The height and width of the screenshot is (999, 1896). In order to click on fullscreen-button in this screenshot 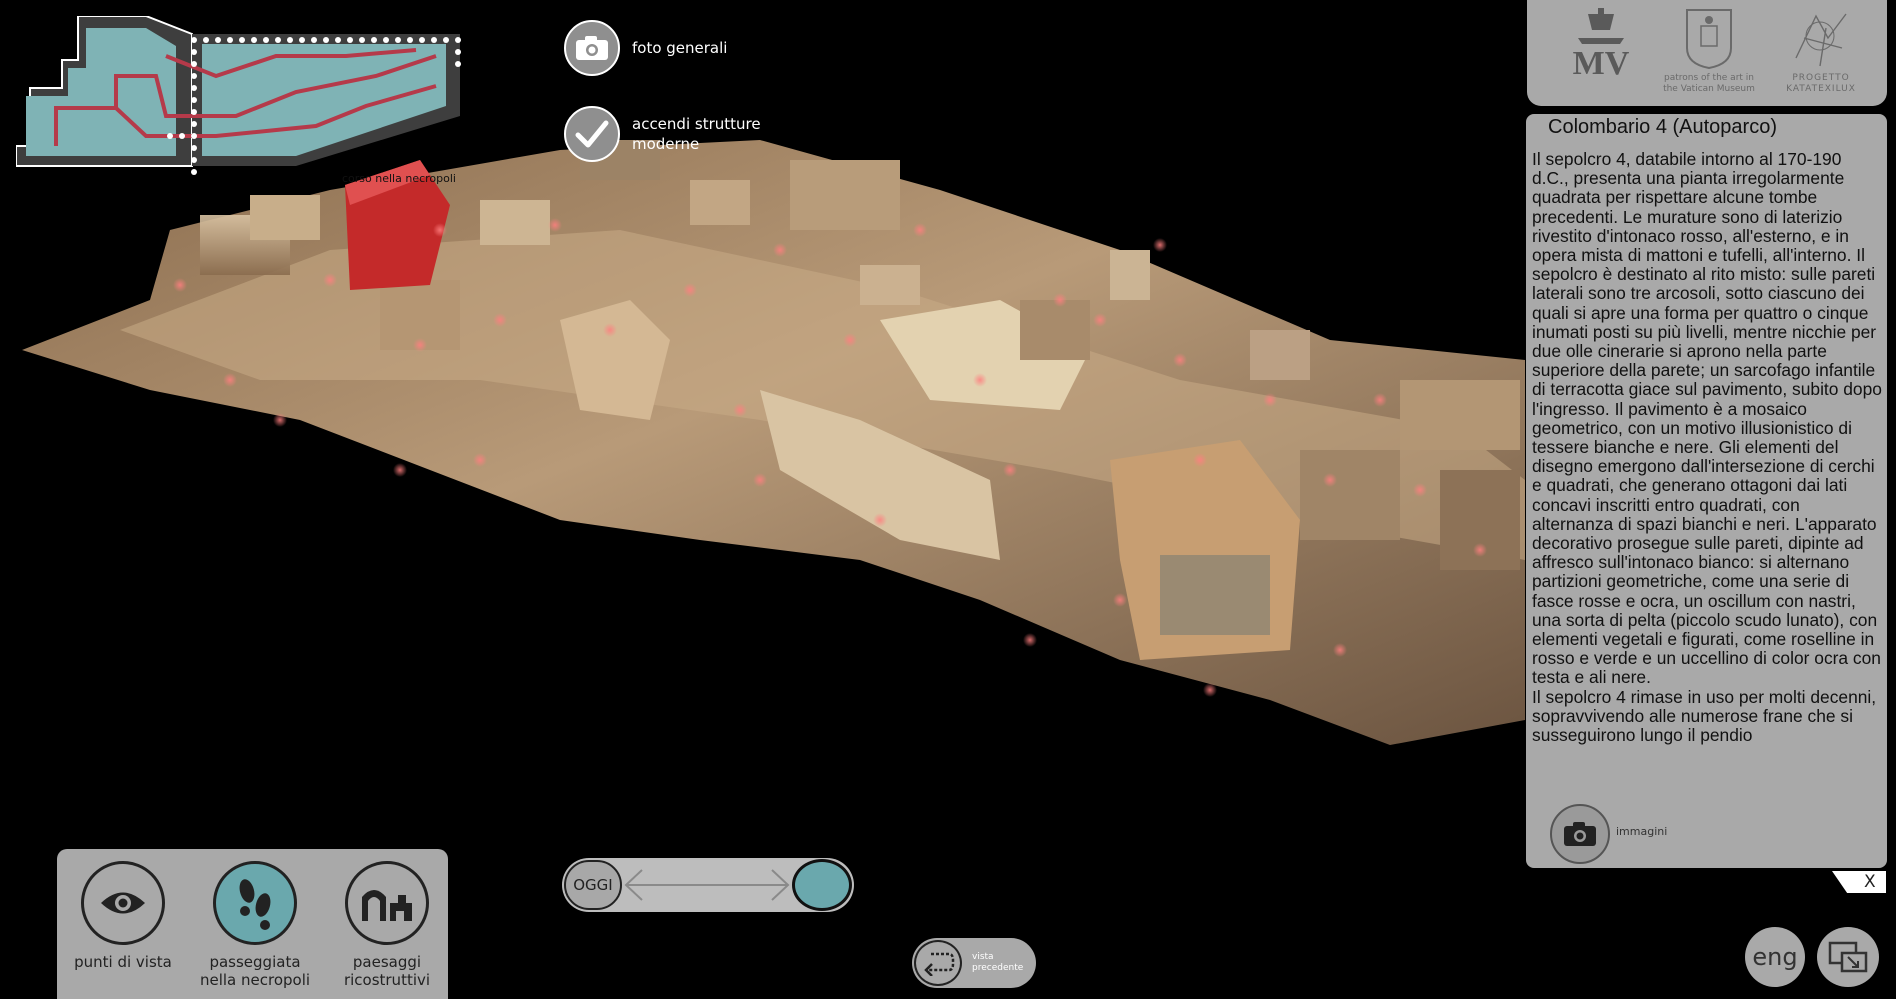, I will do `click(1848, 957)`.